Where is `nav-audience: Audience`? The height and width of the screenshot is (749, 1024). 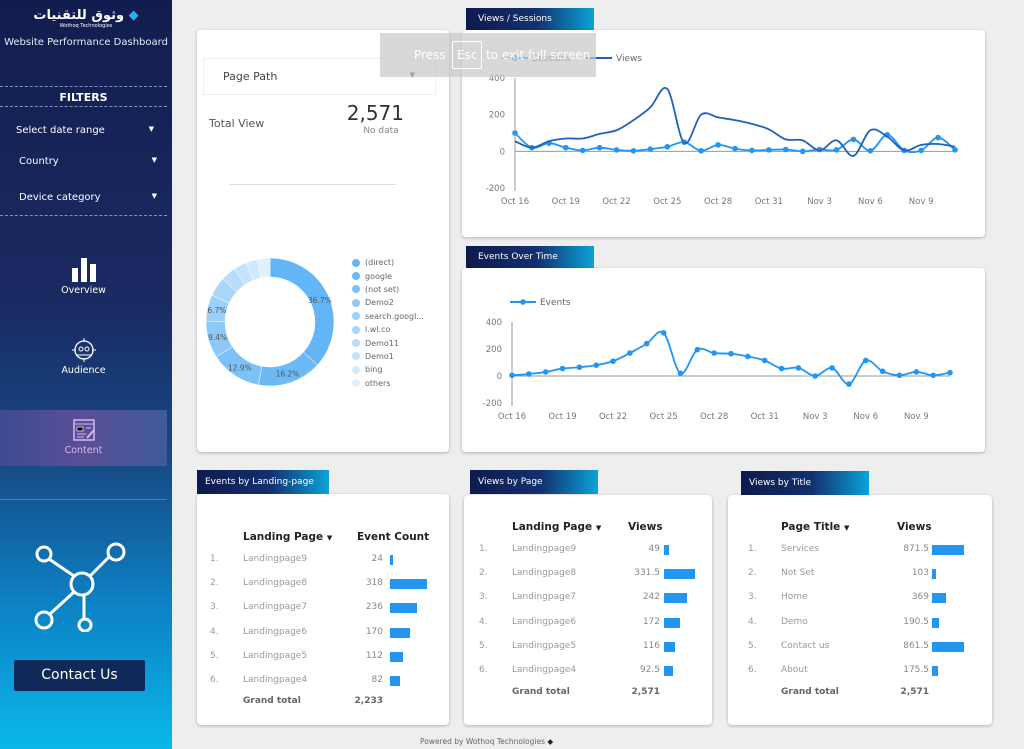 nav-audience: Audience is located at coordinates (83, 360).